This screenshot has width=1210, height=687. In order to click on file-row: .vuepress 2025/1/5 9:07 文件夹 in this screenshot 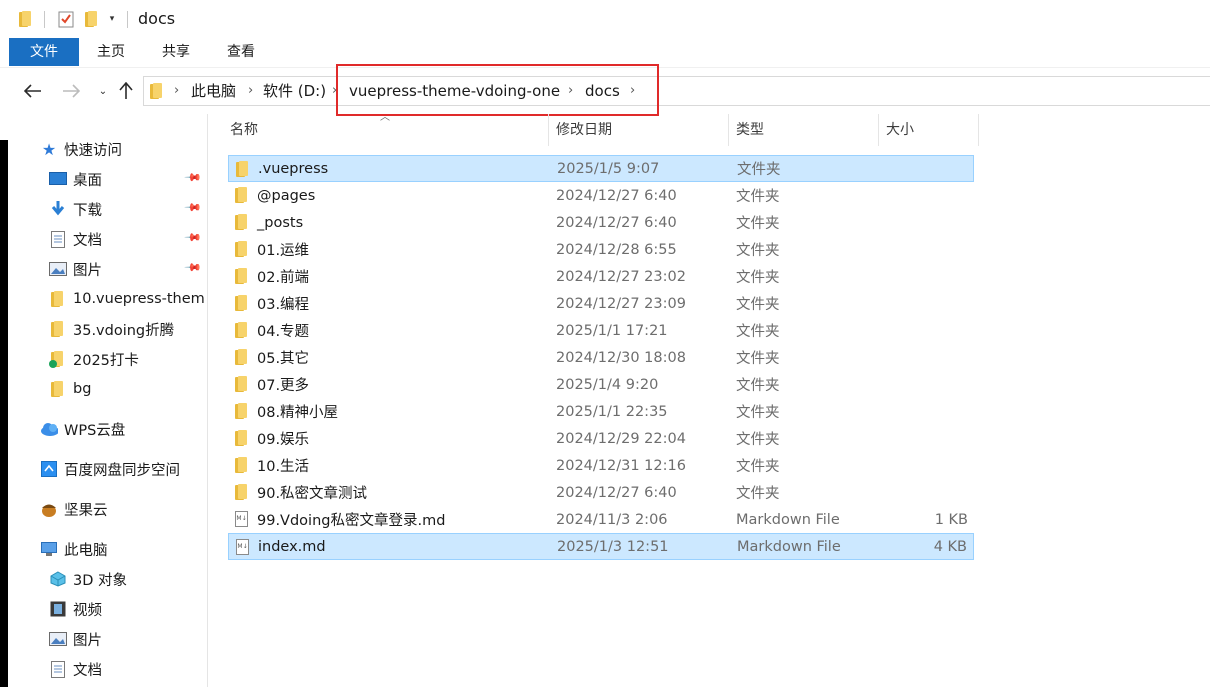, I will do `click(601, 168)`.